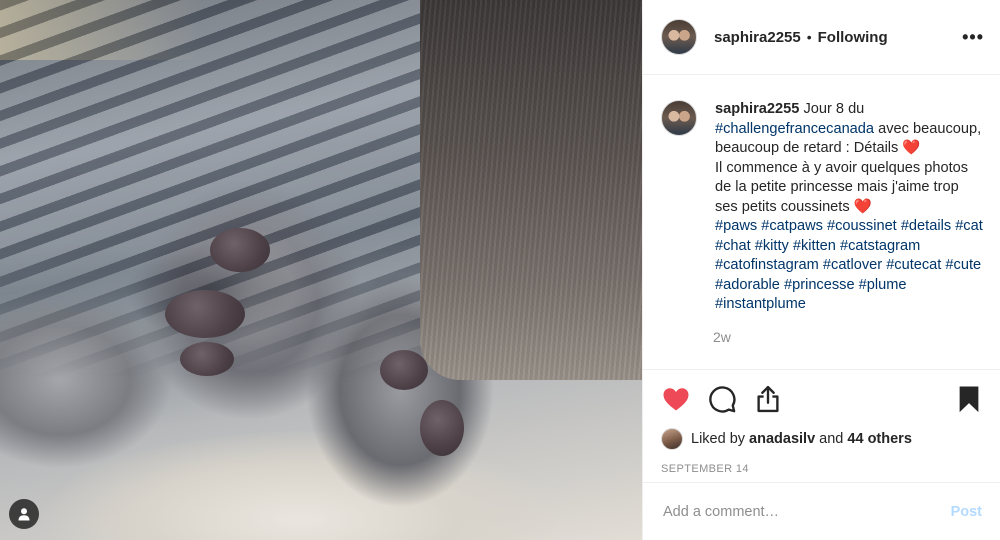 This screenshot has height=540, width=1000. Describe the element at coordinates (679, 37) in the screenshot. I see `author-avatar` at that location.